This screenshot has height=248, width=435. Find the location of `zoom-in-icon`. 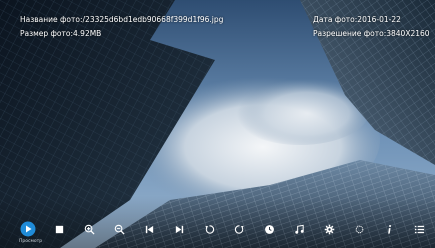

zoom-in-icon is located at coordinates (89, 229).